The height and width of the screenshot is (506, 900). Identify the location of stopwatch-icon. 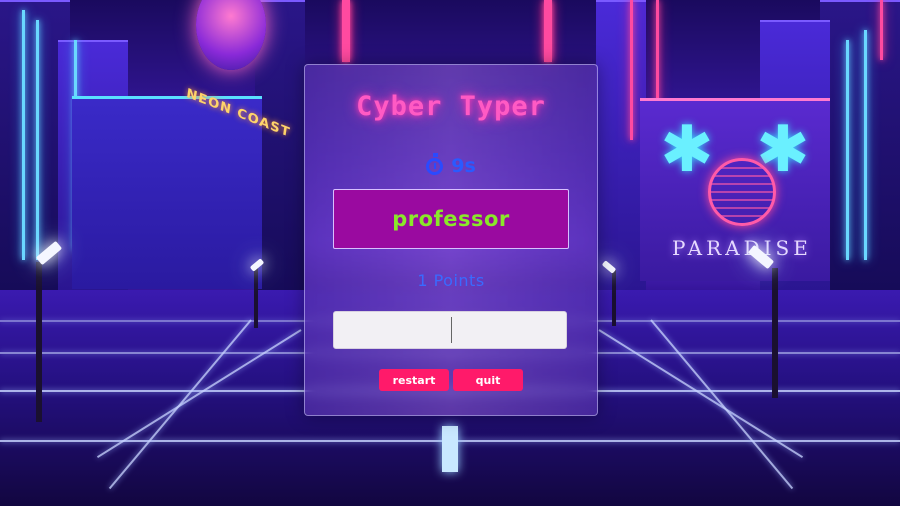
(435, 164).